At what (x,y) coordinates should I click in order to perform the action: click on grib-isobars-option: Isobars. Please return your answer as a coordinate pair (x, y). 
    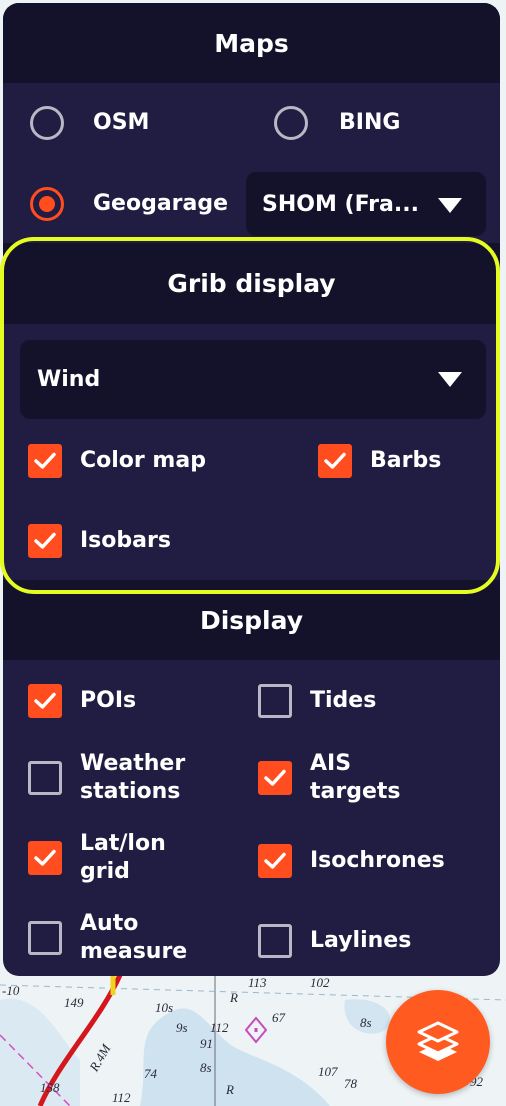
    Looking at the image, I should click on (99, 541).